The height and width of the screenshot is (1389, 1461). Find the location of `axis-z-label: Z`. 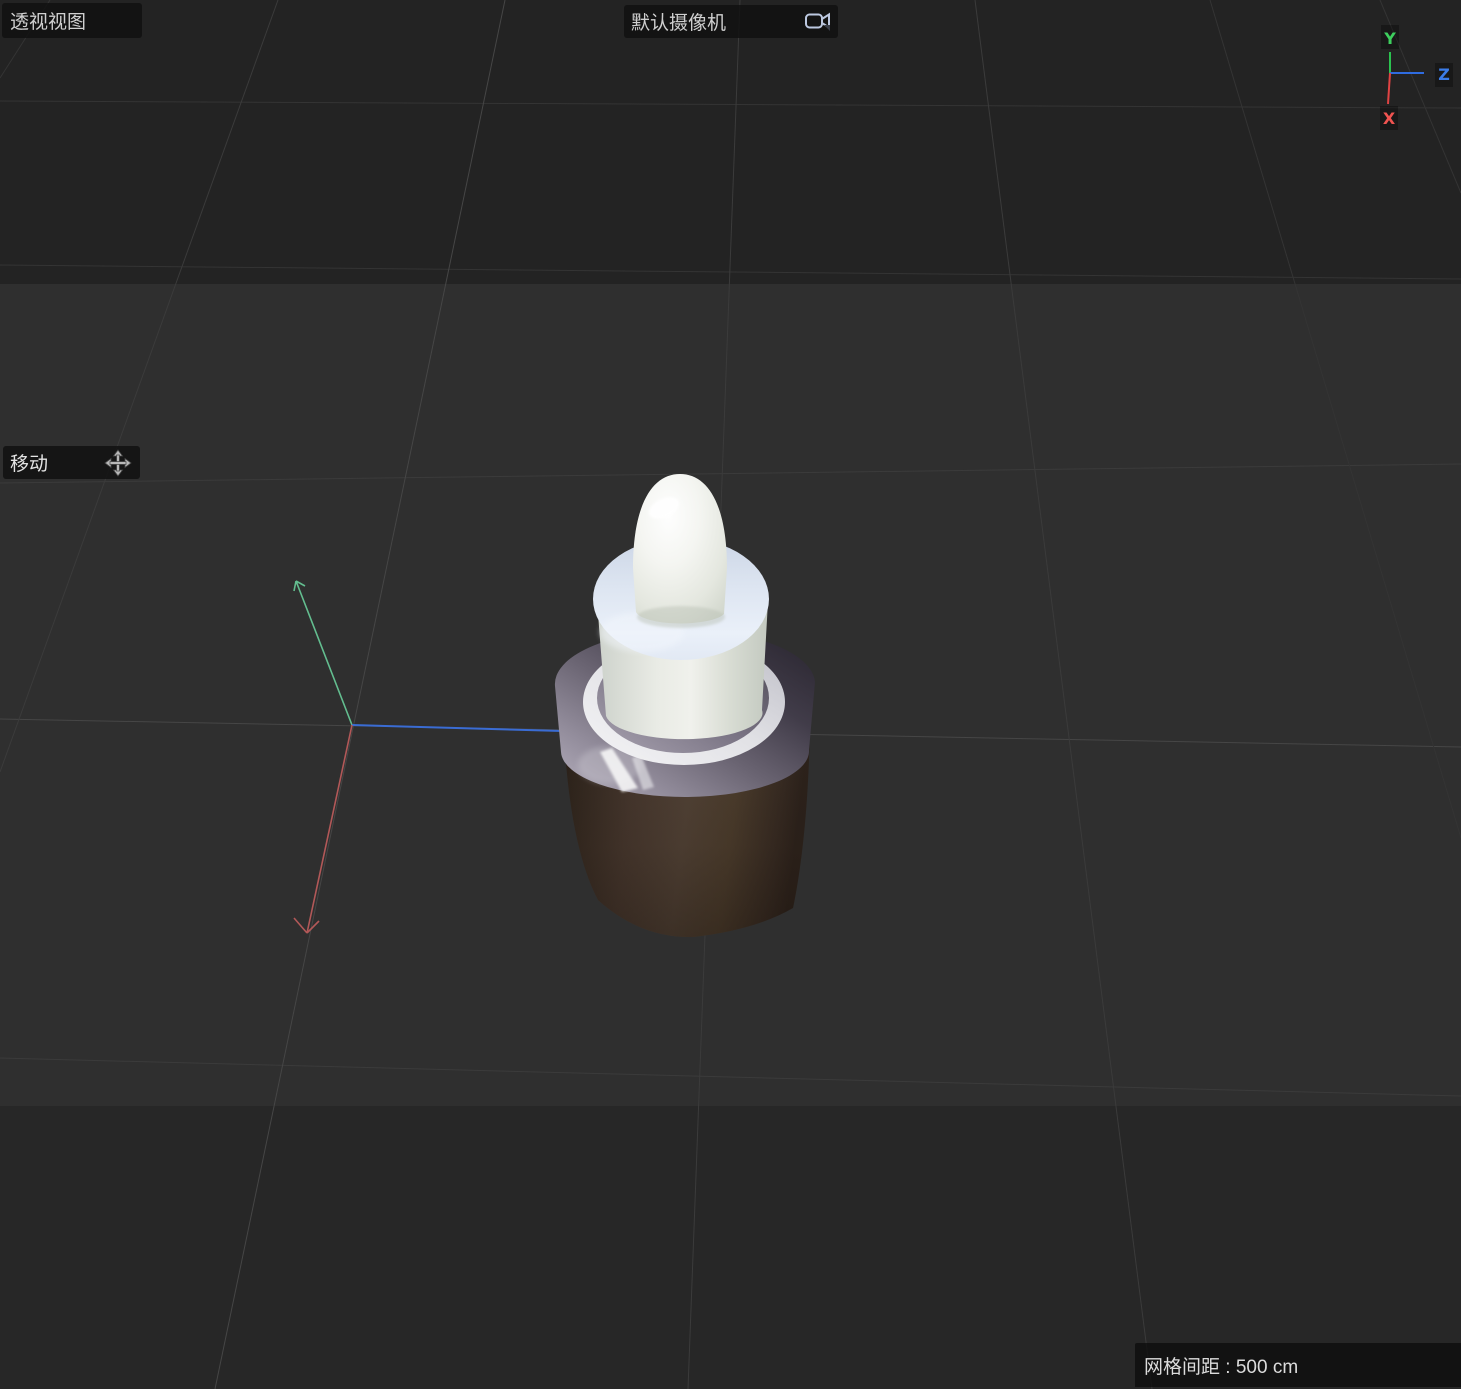

axis-z-label: Z is located at coordinates (1444, 74).